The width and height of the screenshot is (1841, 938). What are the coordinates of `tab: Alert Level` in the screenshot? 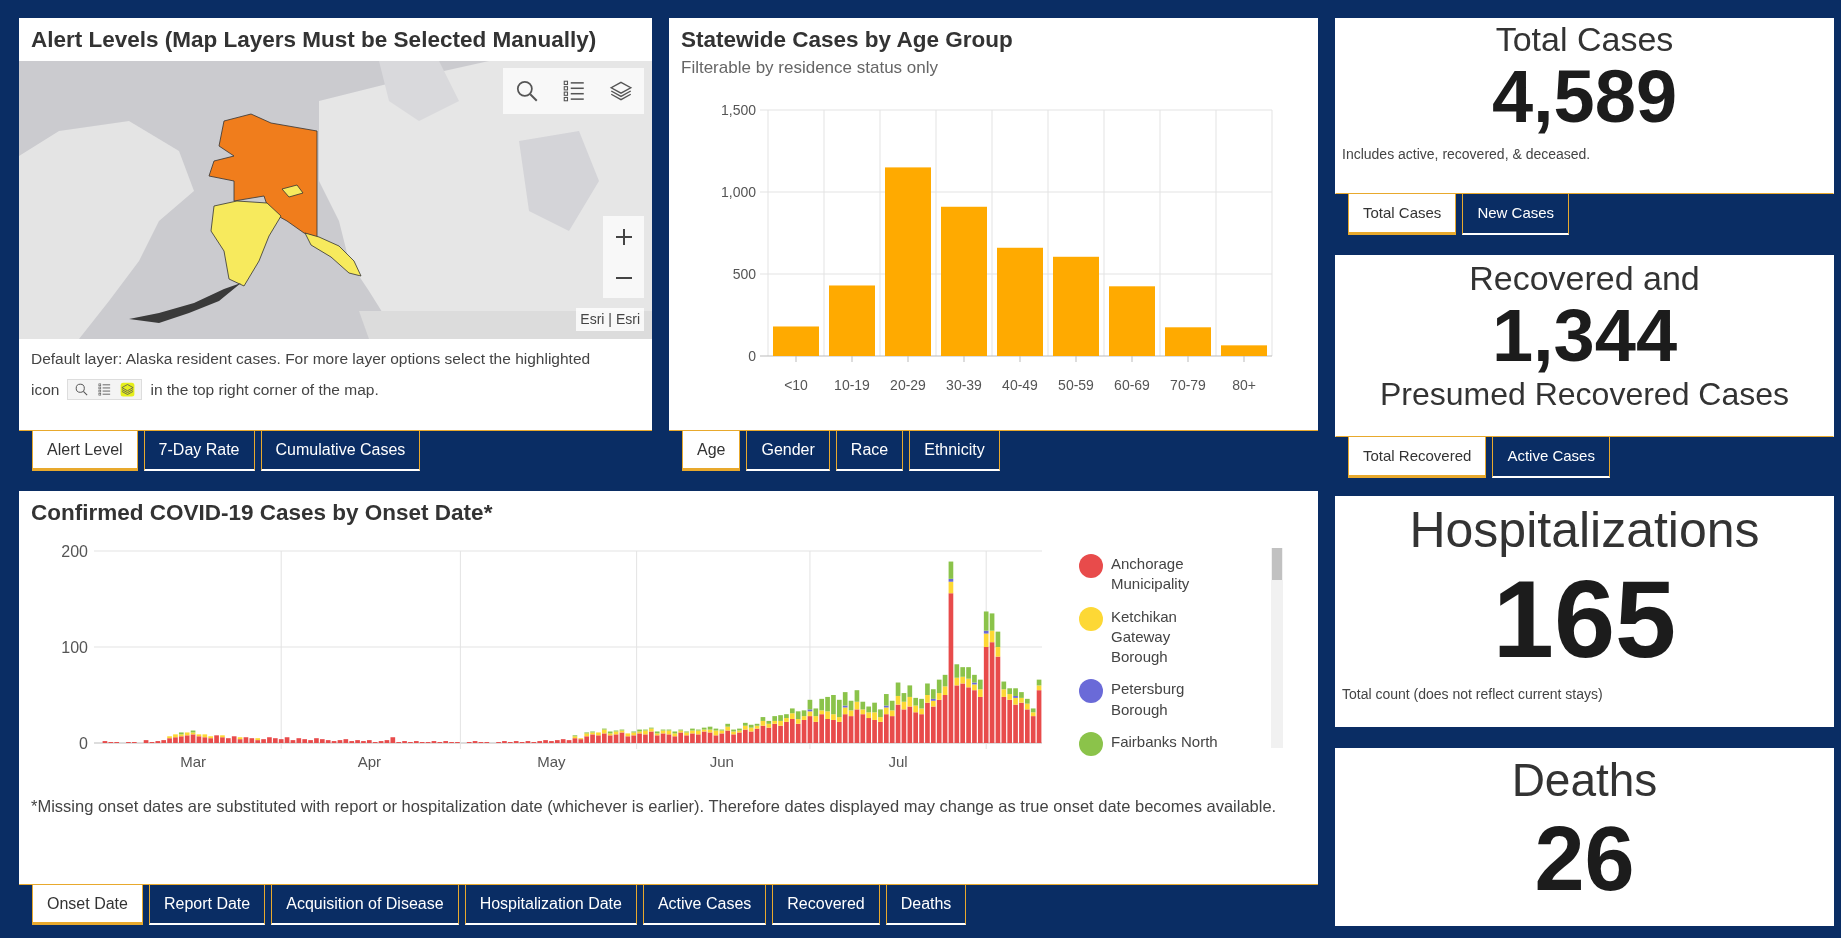 It's located at (85, 451).